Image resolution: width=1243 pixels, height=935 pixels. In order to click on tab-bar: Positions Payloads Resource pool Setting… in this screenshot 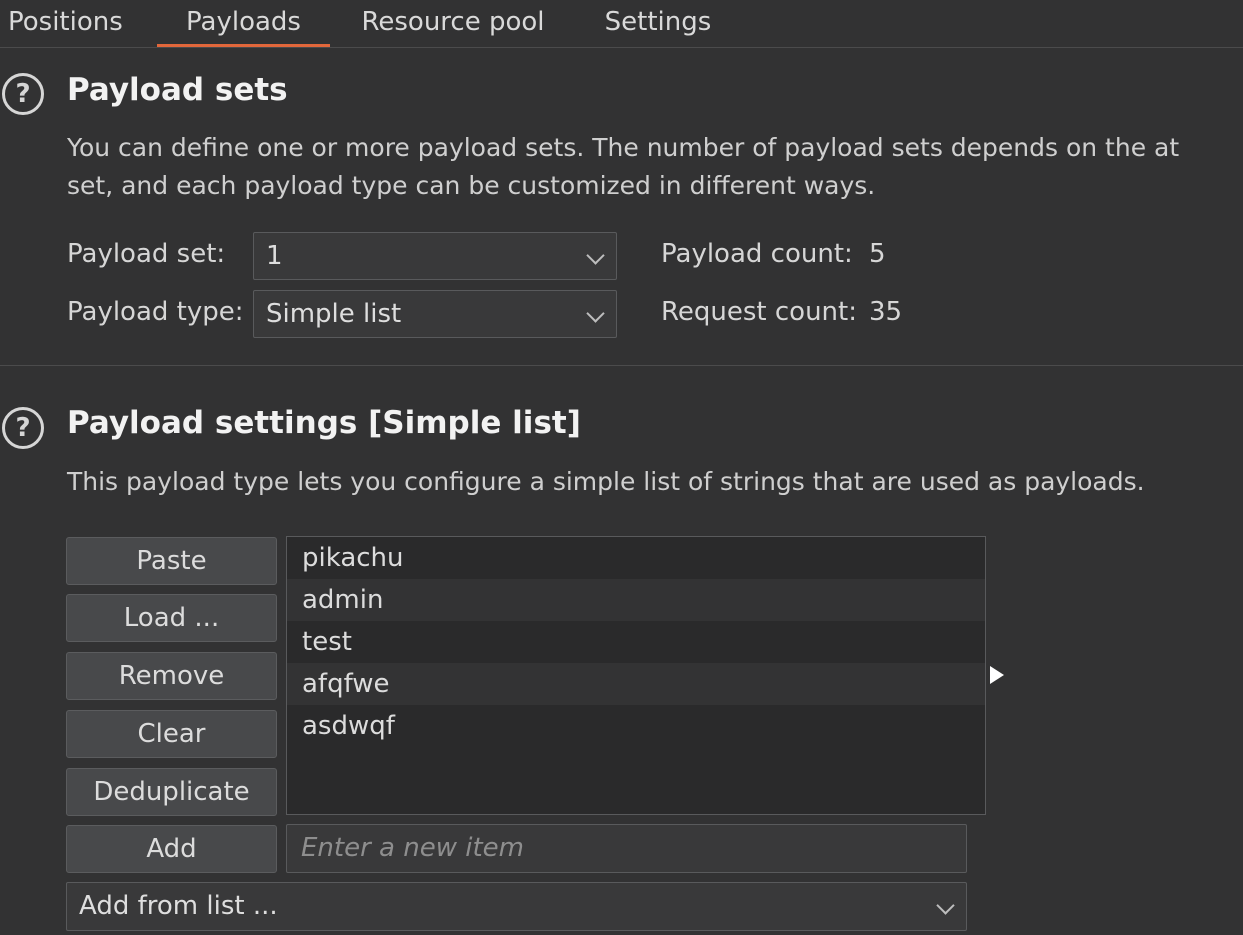, I will do `click(621, 24)`.